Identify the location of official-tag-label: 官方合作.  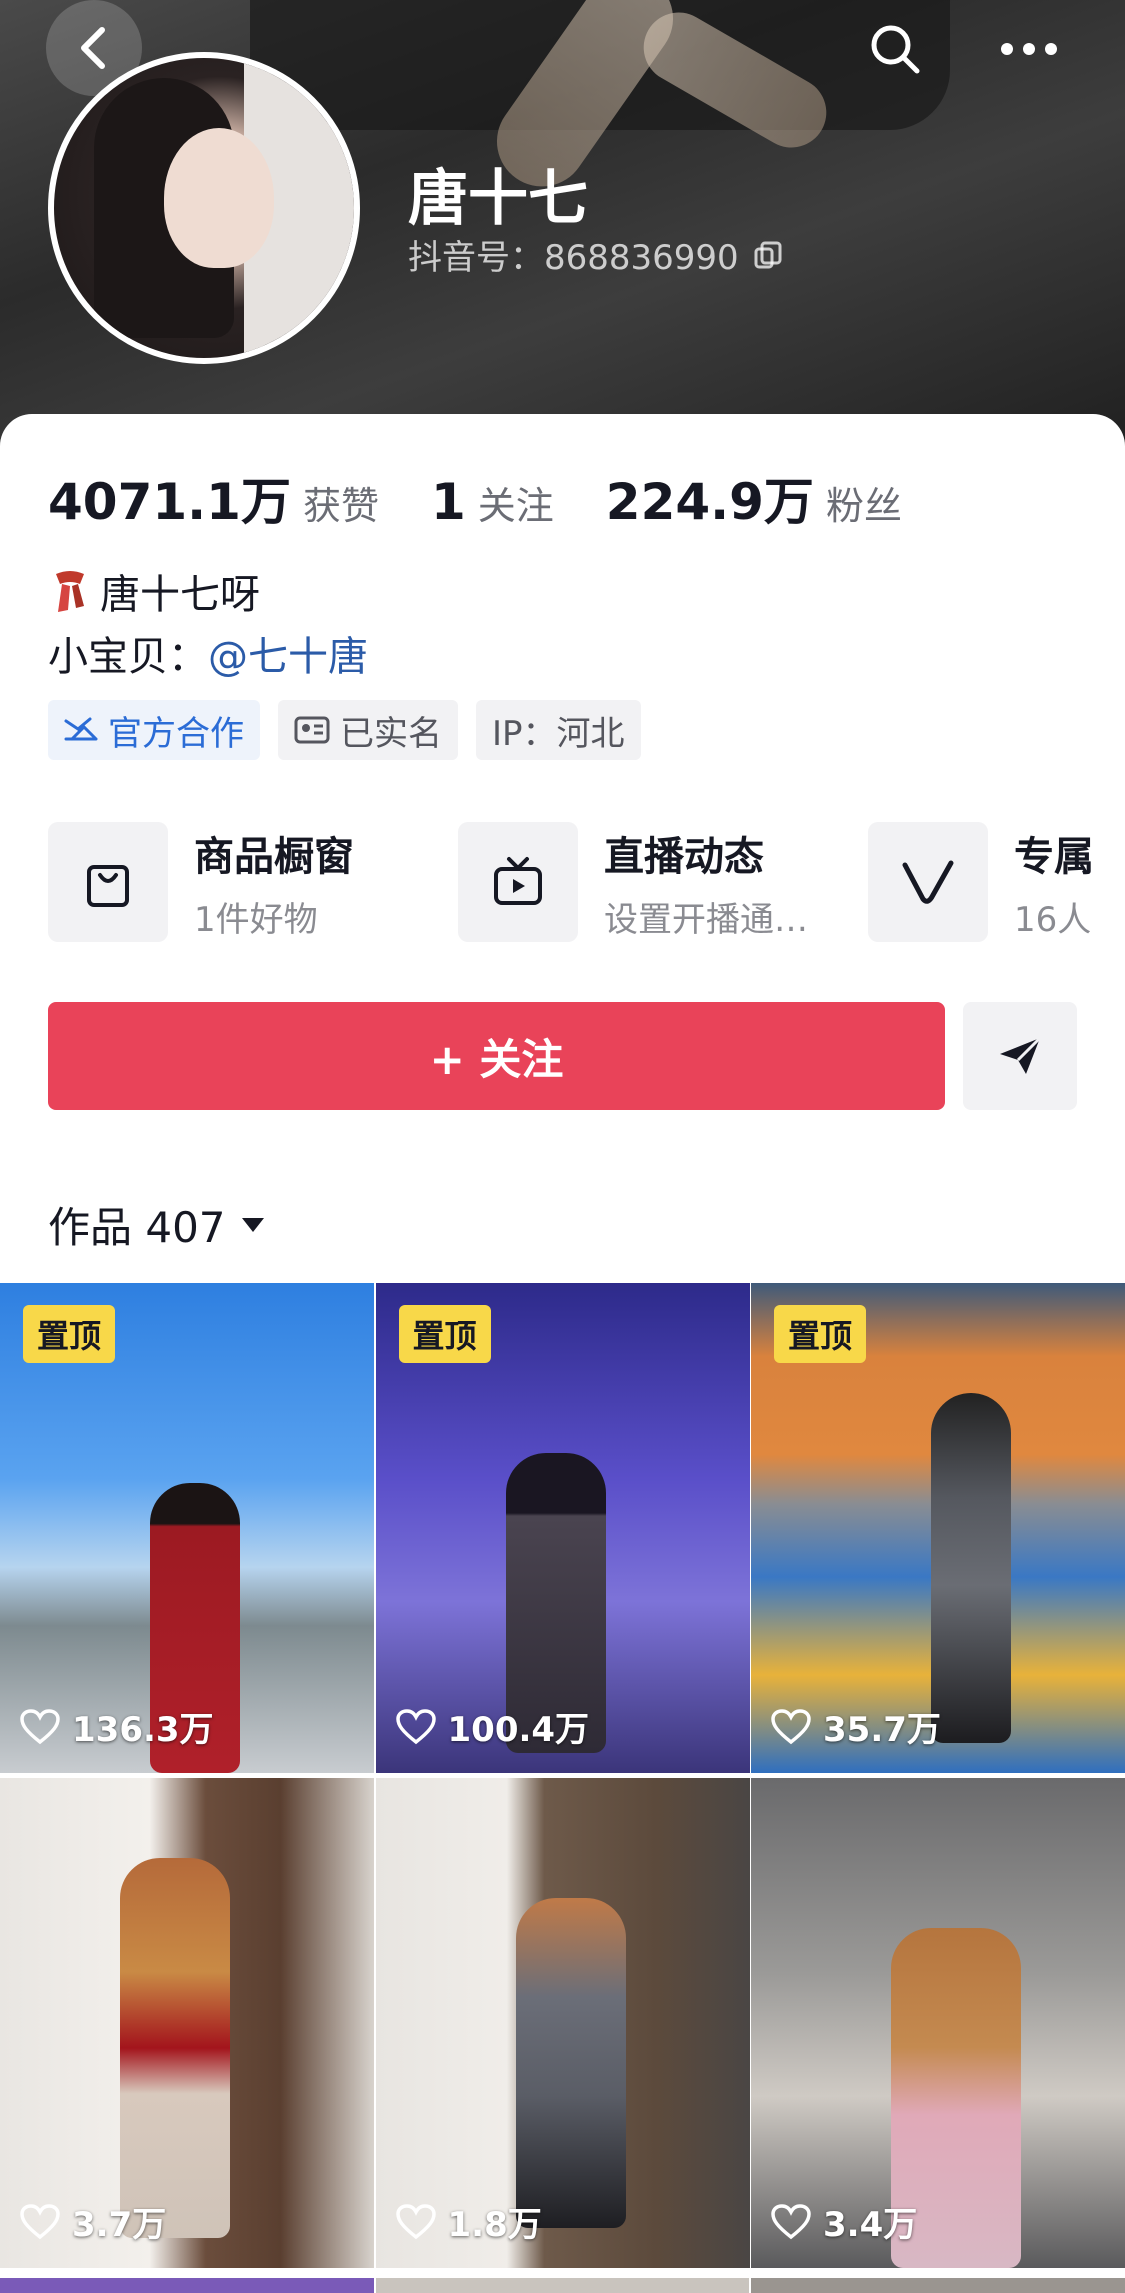
(176, 733).